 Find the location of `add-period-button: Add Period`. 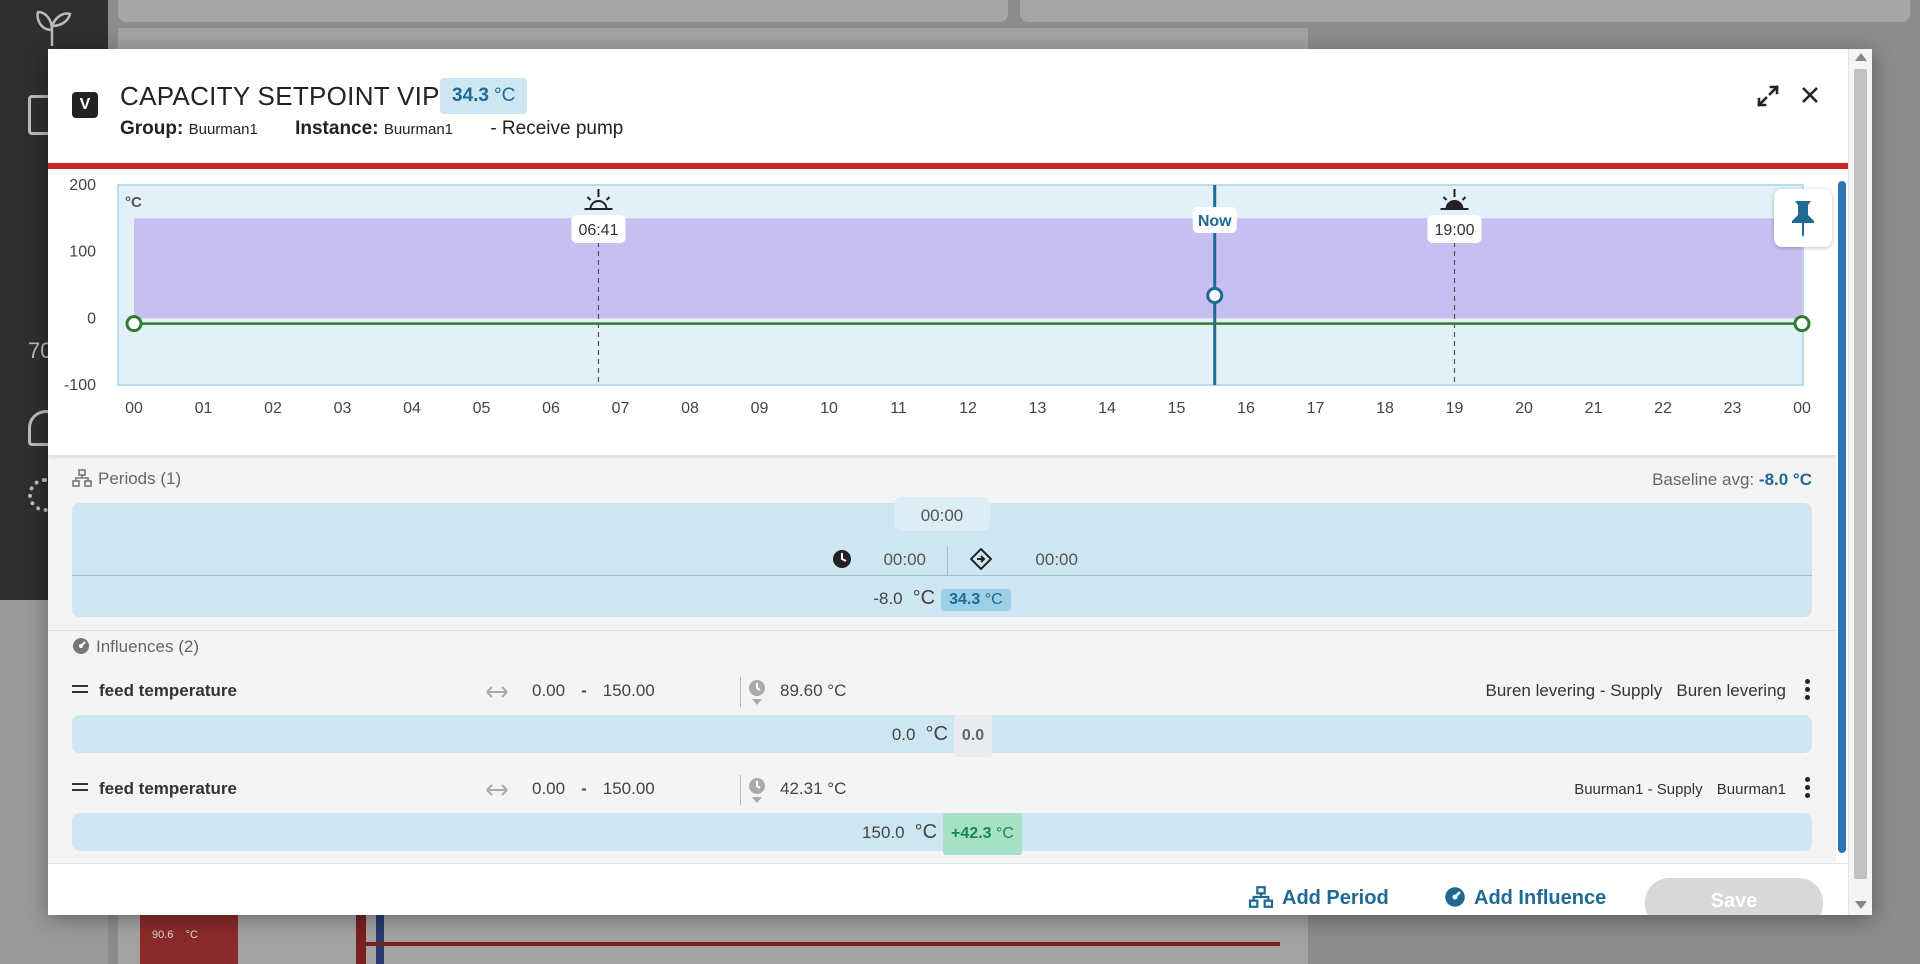

add-period-button: Add Period is located at coordinates (1318, 898).